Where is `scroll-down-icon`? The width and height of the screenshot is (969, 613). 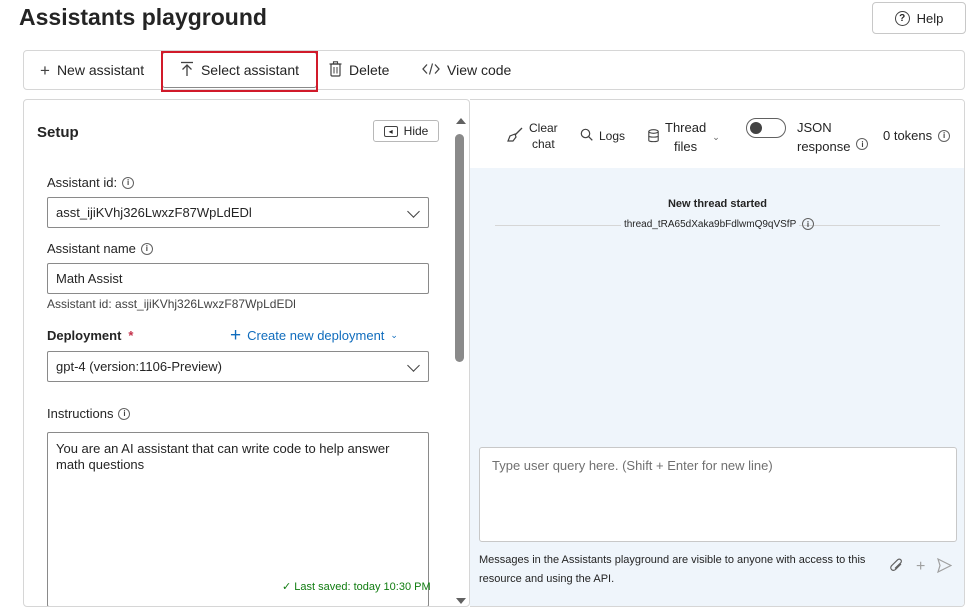 scroll-down-icon is located at coordinates (461, 601).